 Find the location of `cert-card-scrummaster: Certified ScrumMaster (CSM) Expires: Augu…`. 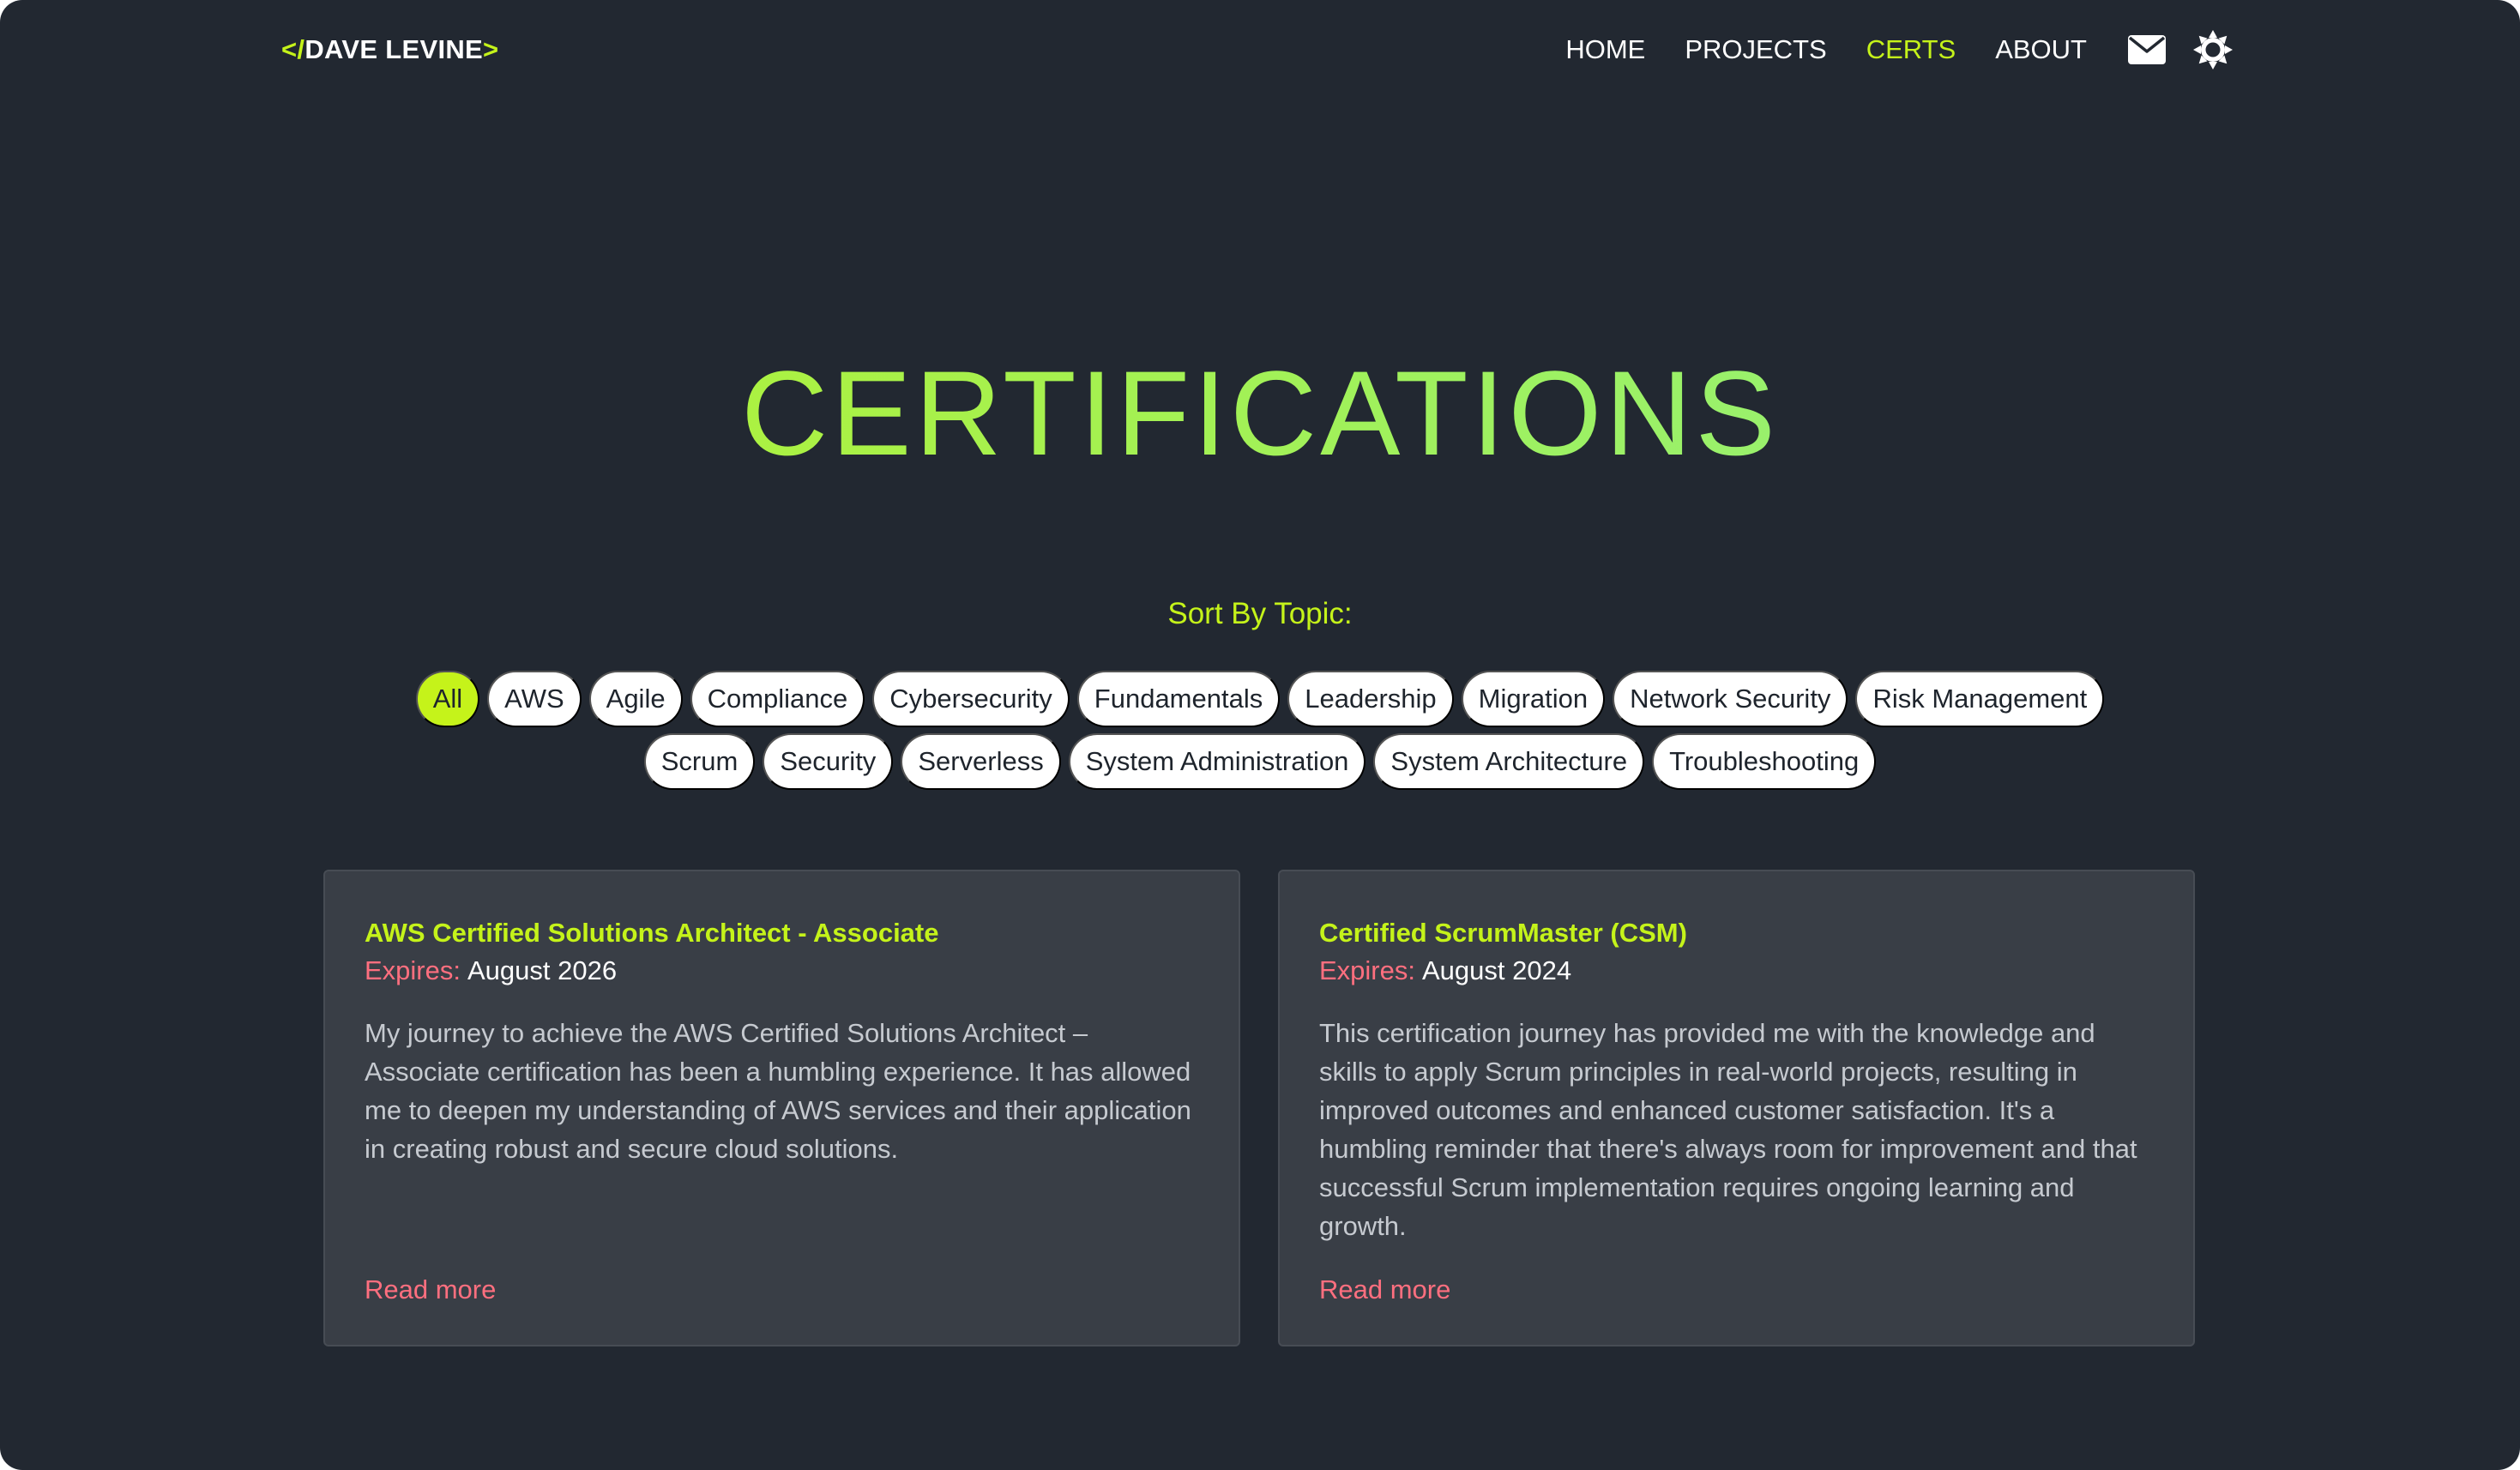

cert-card-scrummaster: Certified ScrumMaster (CSM) Expires: Augu… is located at coordinates (1736, 1108).